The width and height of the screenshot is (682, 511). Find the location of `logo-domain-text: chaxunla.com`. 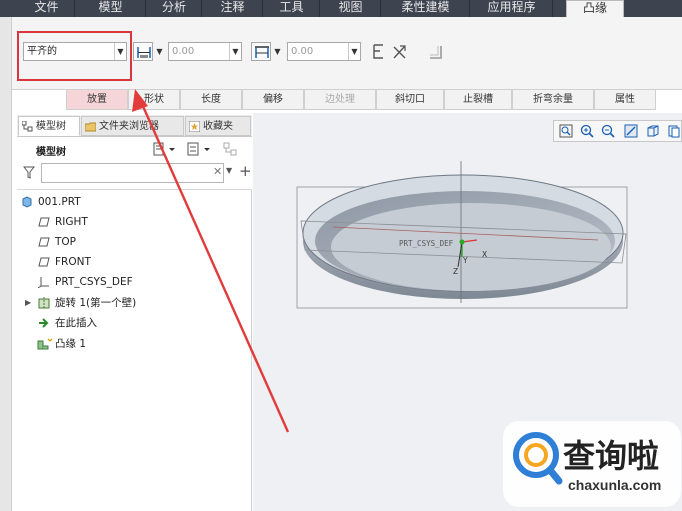

logo-domain-text: chaxunla.com is located at coordinates (614, 485).